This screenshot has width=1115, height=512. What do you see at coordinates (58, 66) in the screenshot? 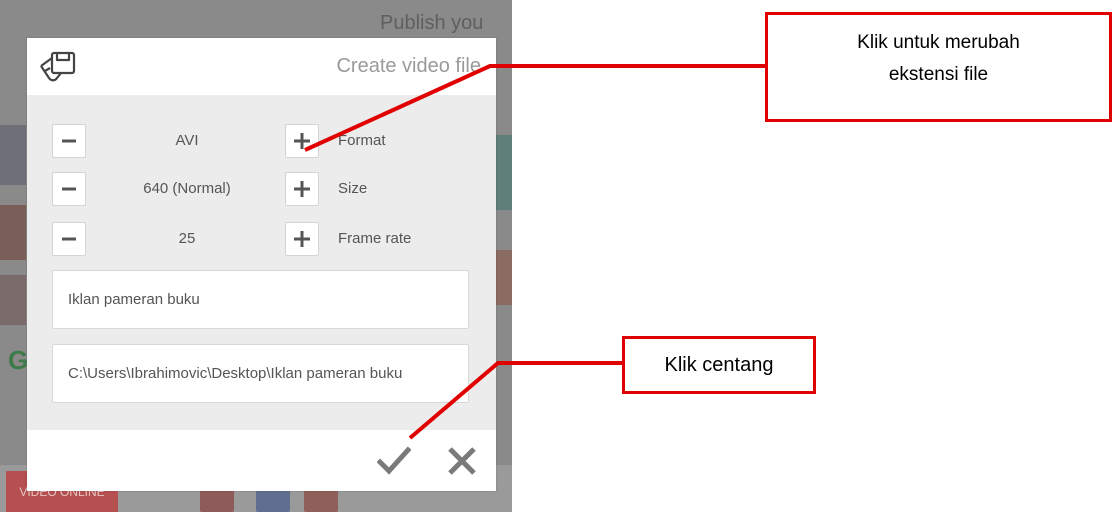
I see `film-clapper-icon` at bounding box center [58, 66].